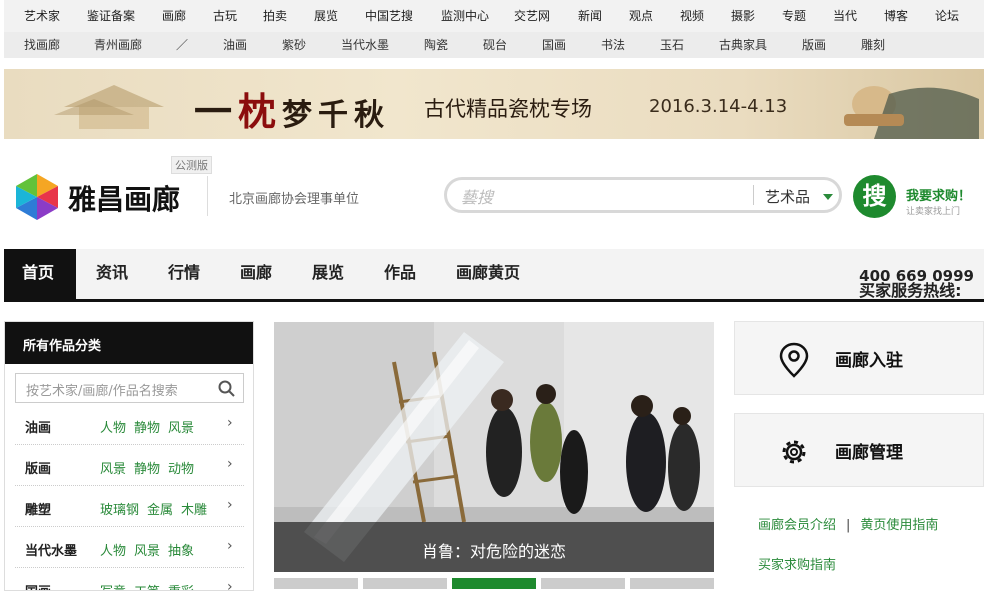 The width and height of the screenshot is (1000, 591). I want to click on top-nav-item: 视频, so click(692, 16).